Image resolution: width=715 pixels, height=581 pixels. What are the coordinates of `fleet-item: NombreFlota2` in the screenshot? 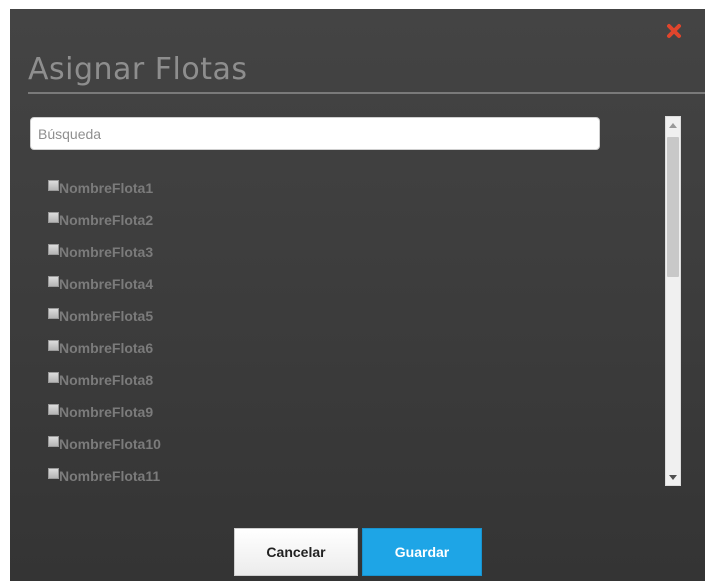 It's located at (348, 220).